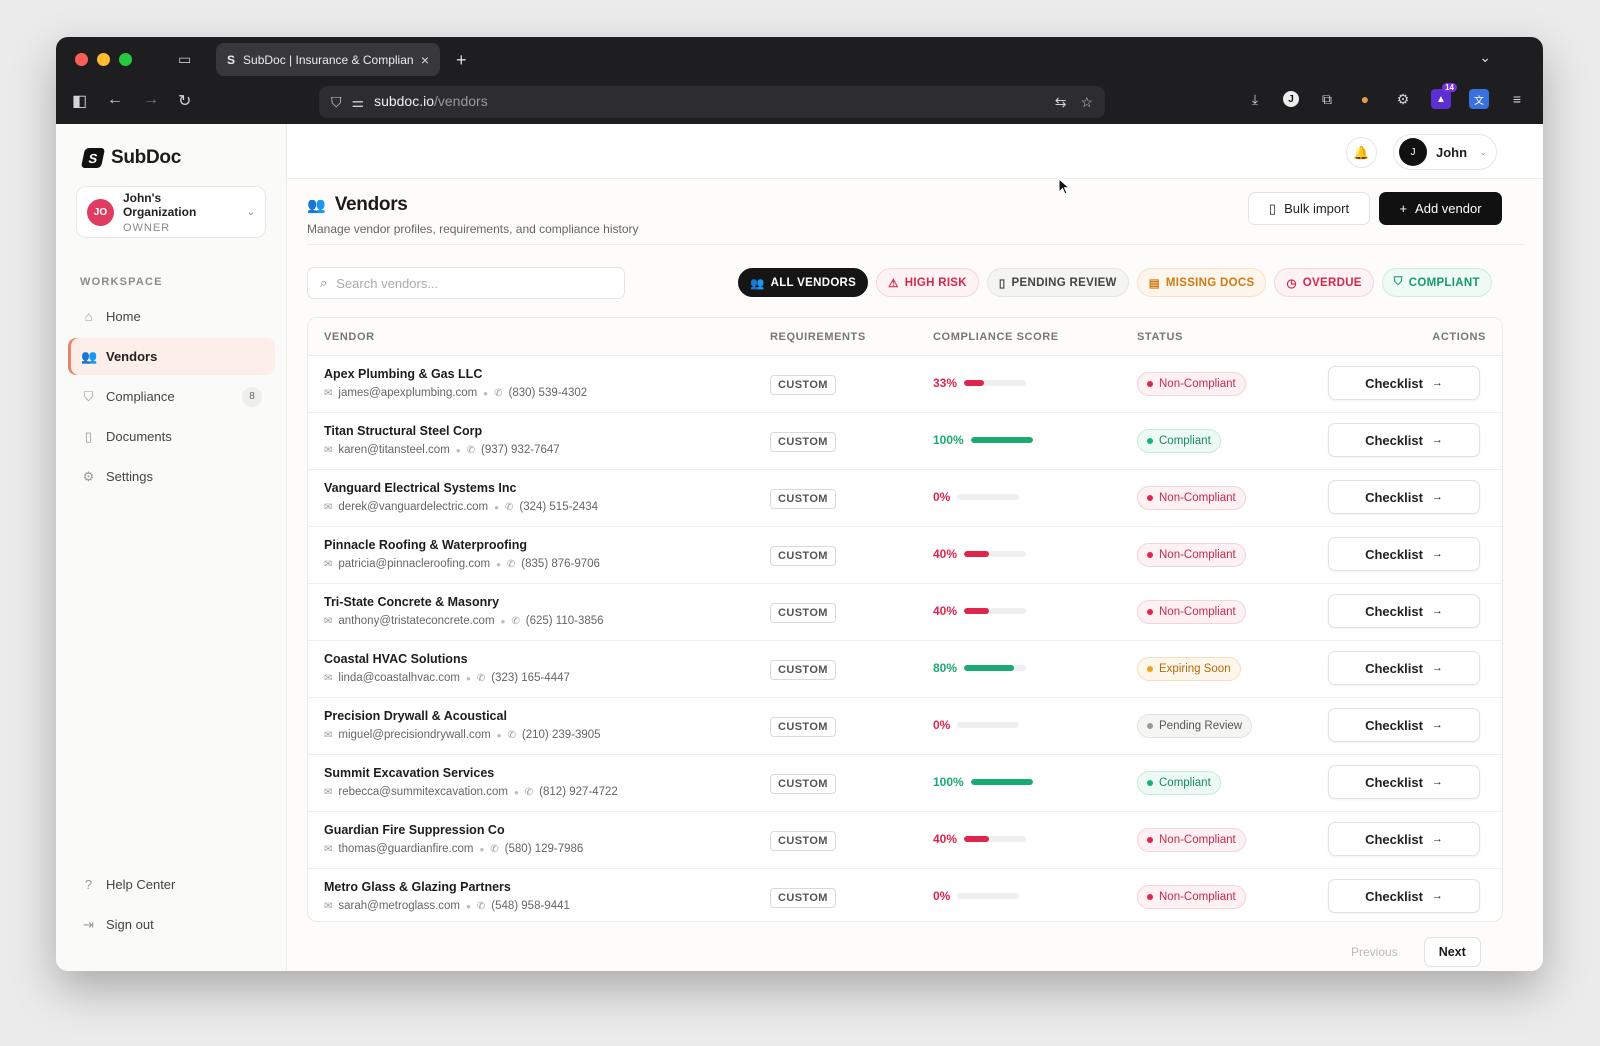  What do you see at coordinates (184, 101) in the screenshot?
I see `reload-icon: ↻` at bounding box center [184, 101].